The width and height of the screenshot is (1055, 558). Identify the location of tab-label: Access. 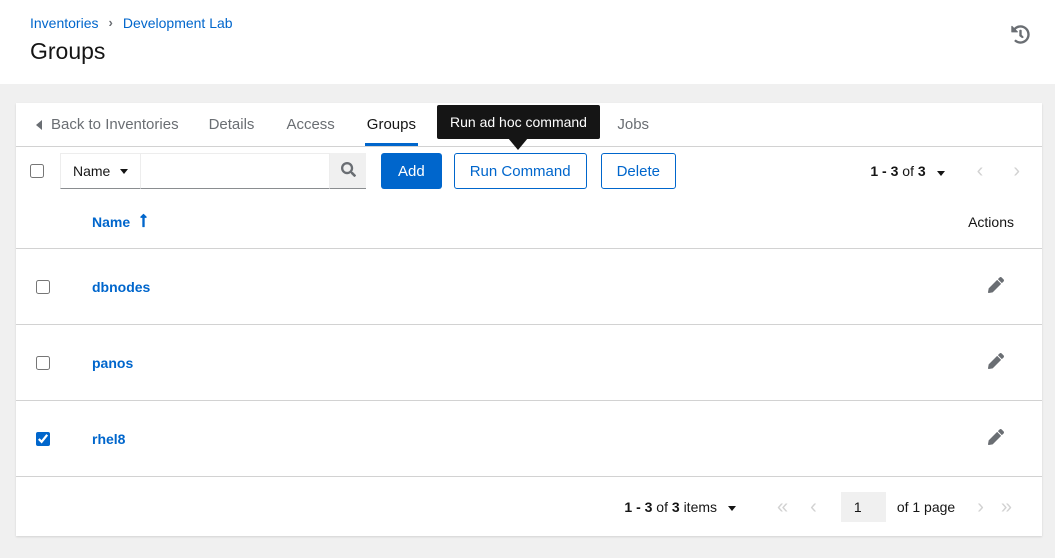
(310, 124).